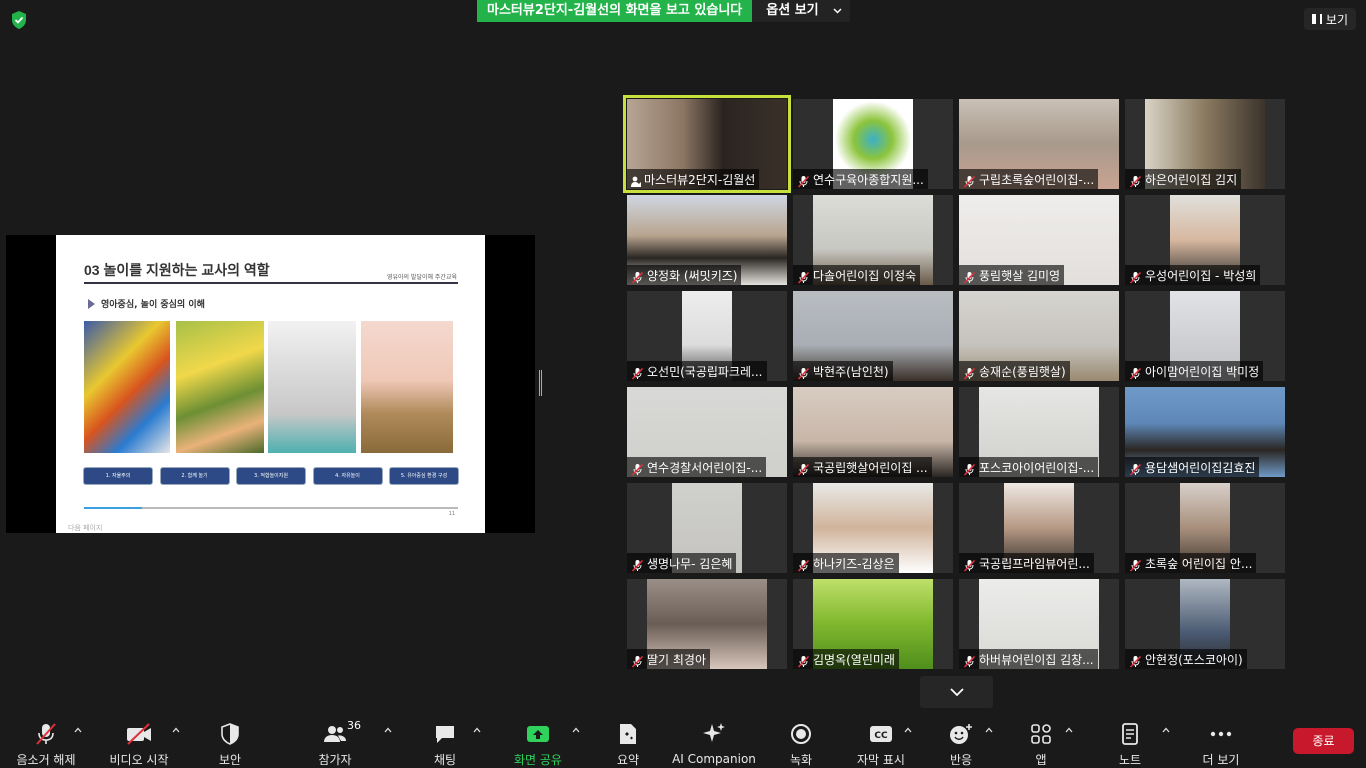  I want to click on notes-button: 노트, so click(1130, 740).